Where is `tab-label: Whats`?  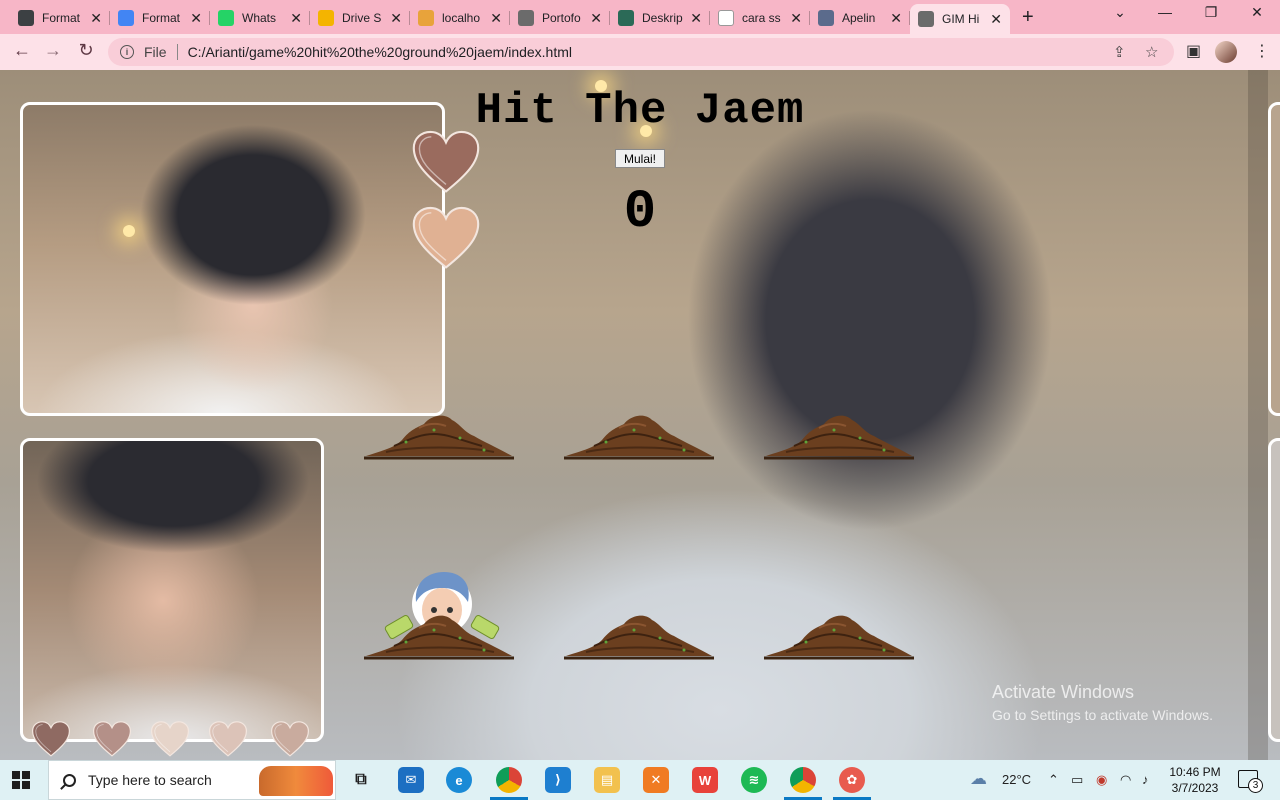
tab-label: Whats is located at coordinates (259, 18).